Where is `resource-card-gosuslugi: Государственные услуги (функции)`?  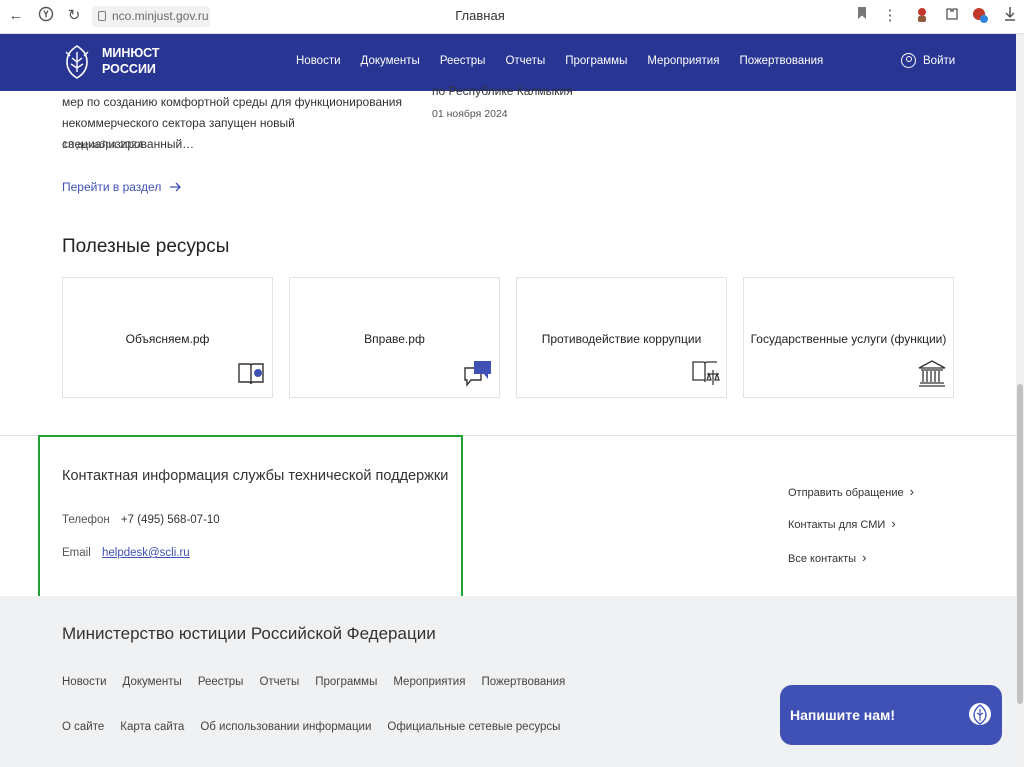
resource-card-gosuslugi: Государственные услуги (функции) is located at coordinates (848, 337).